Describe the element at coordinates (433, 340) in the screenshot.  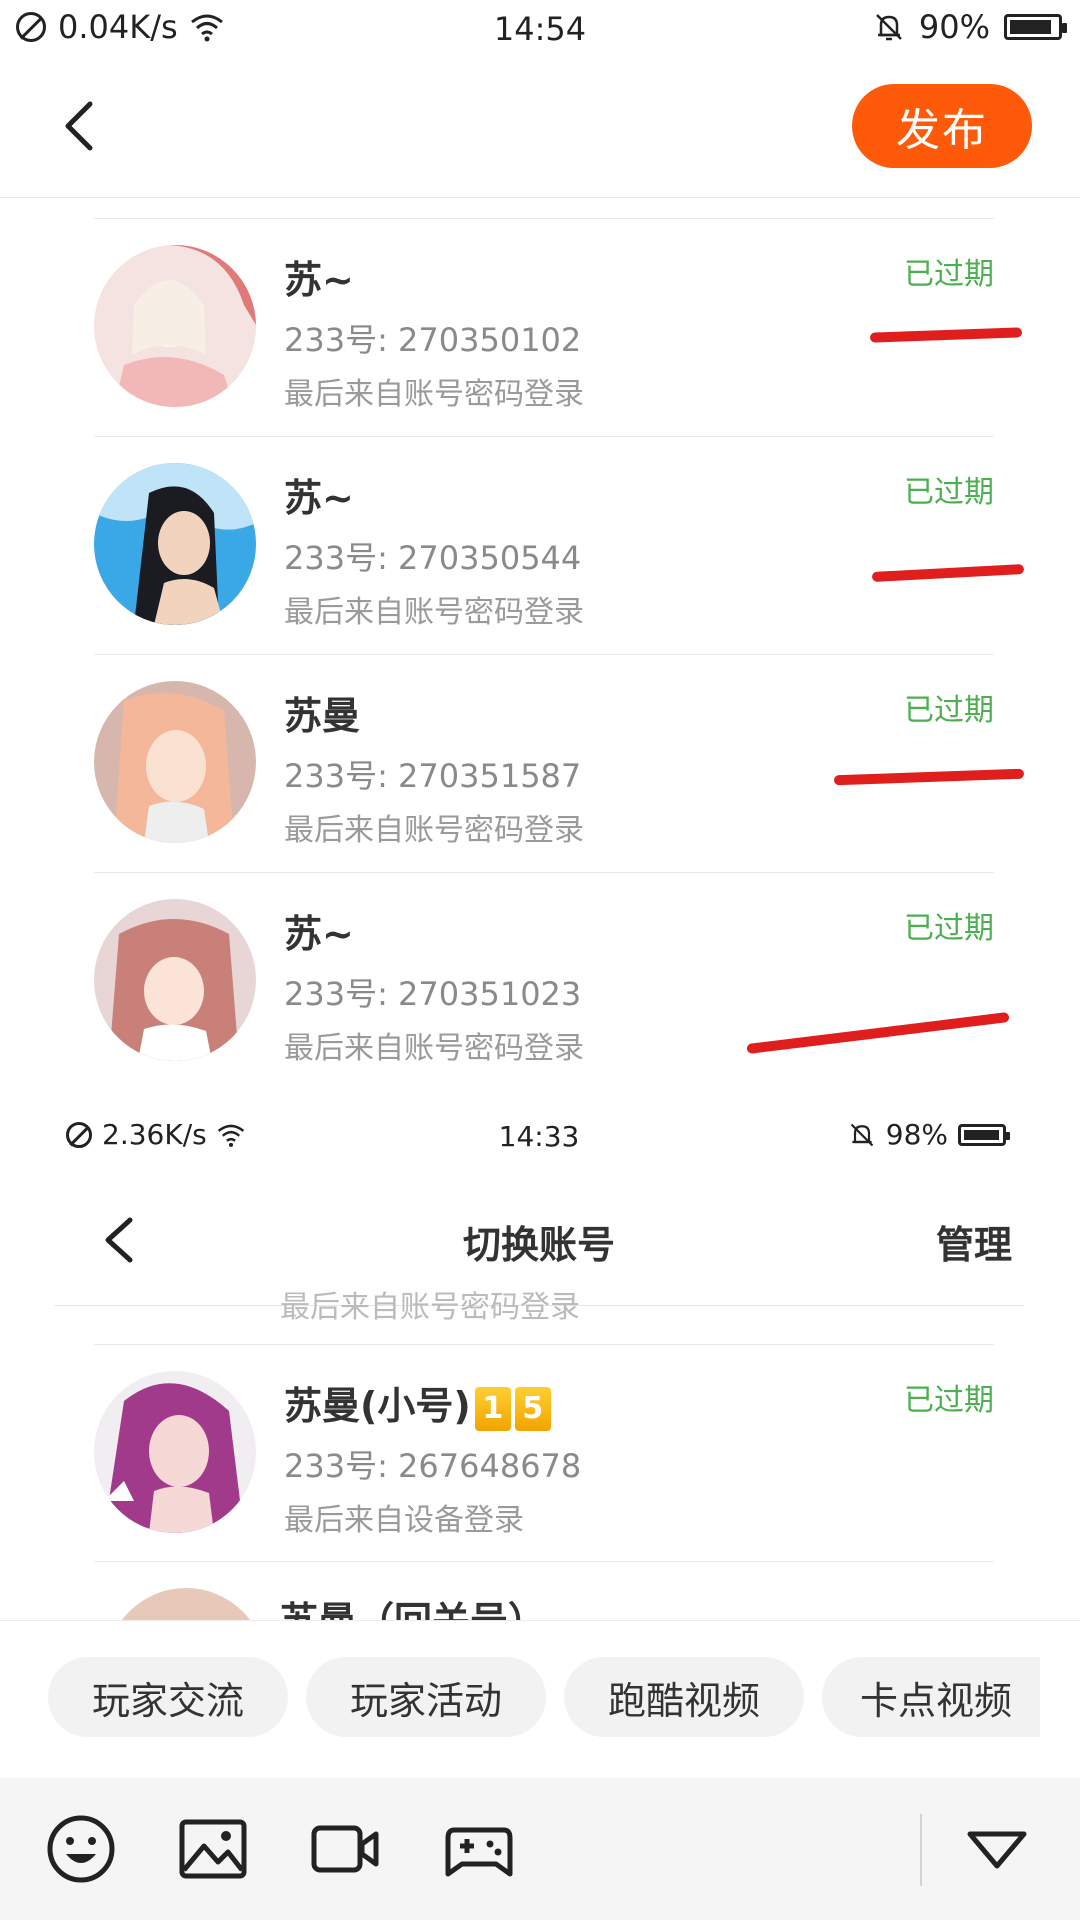
I see `account-id: 233号: 270350102` at that location.